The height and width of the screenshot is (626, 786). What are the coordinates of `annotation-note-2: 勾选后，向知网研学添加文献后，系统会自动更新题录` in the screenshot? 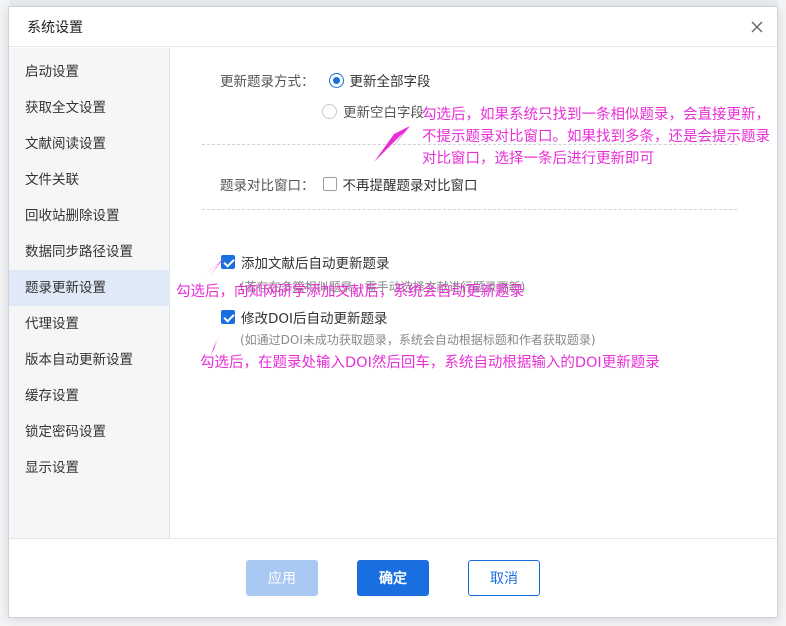 It's located at (350, 292).